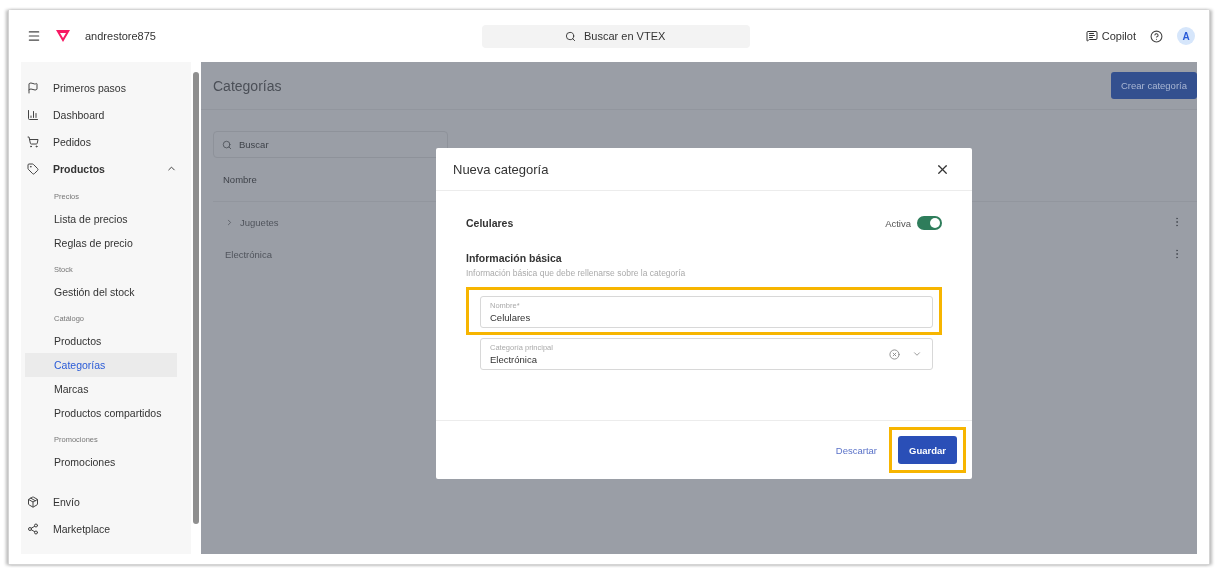  I want to click on active-toggle, so click(929, 223).